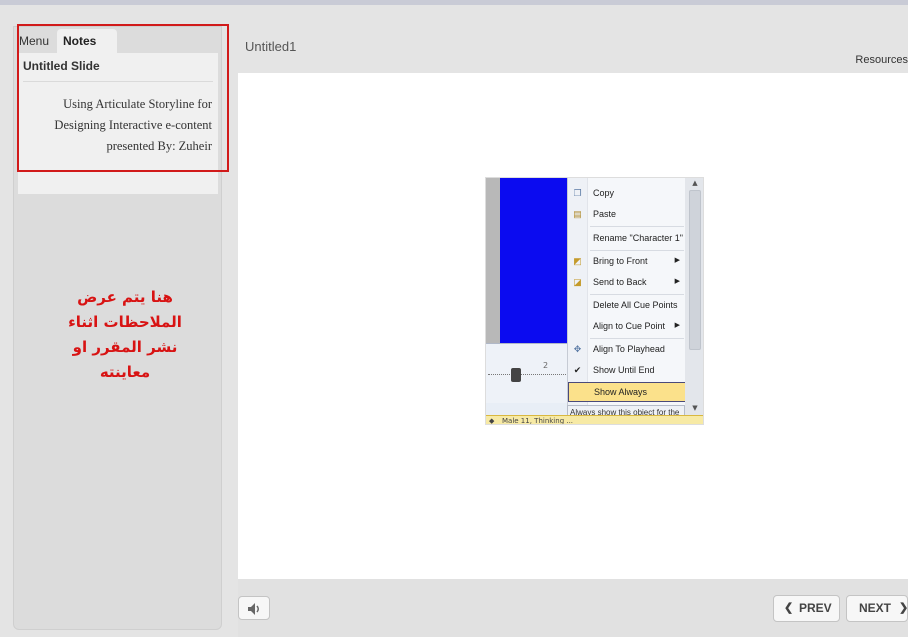  What do you see at coordinates (577, 261) in the screenshot?
I see `bring-front-icon: ◩` at bounding box center [577, 261].